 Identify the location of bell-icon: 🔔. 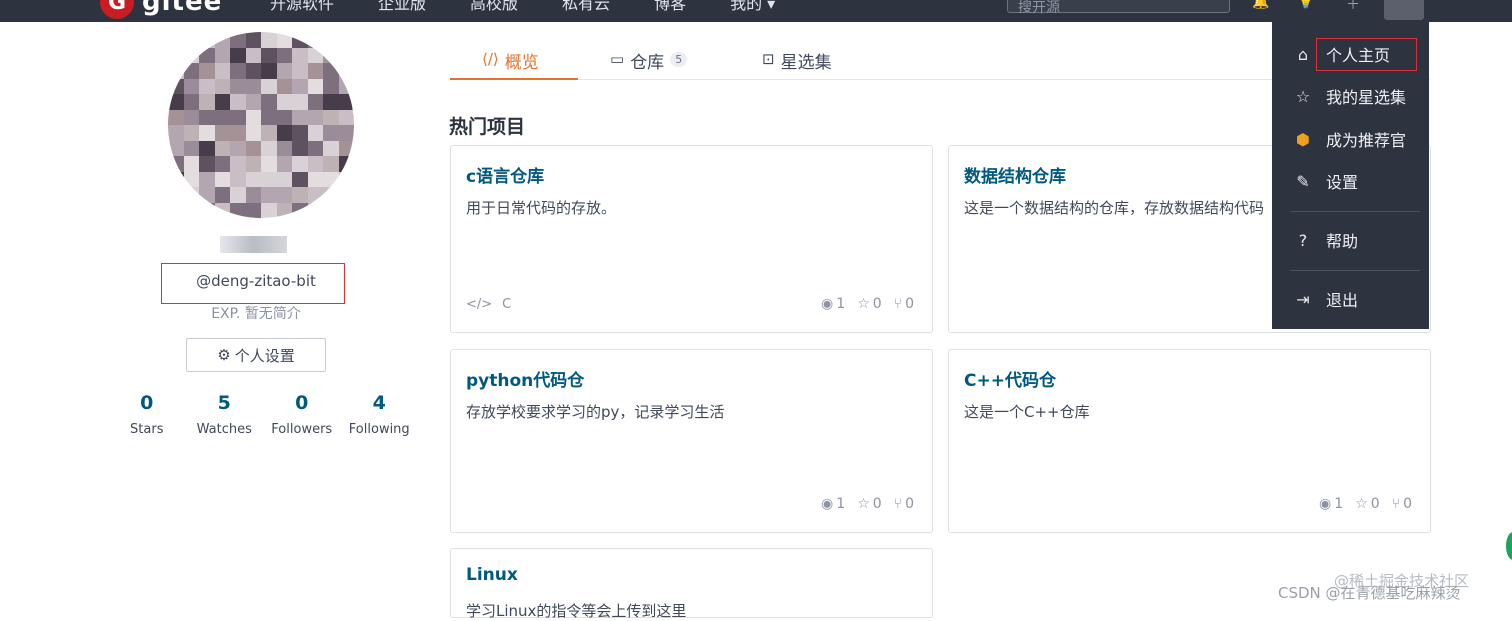
(1260, 5).